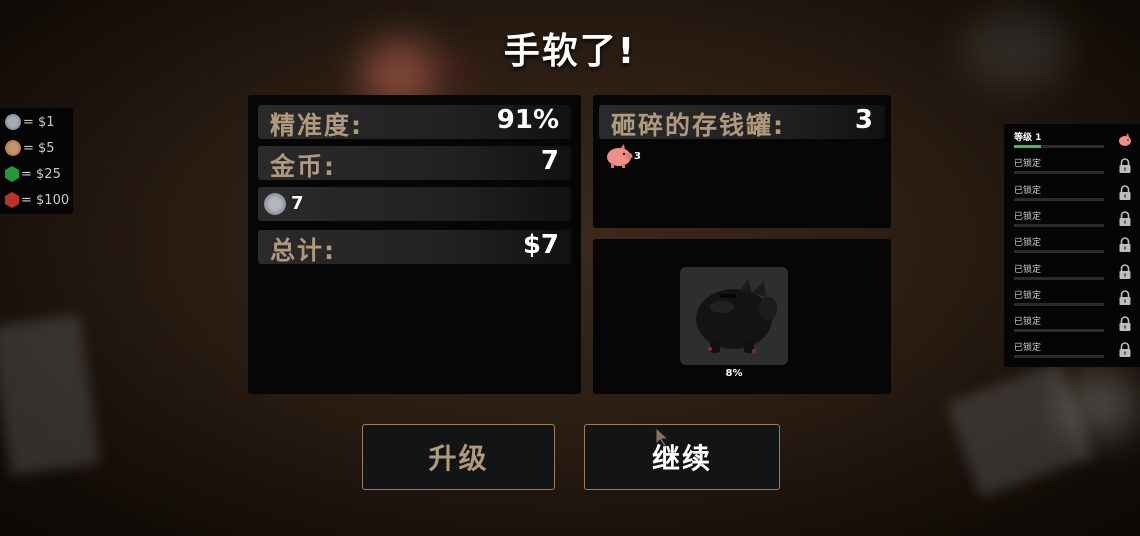  I want to click on level-panel: 等级 1 已锁定 已锁定 已锁定 已锁定 已锁定 已锁定 已锁定 已锁定, so click(1072, 245).